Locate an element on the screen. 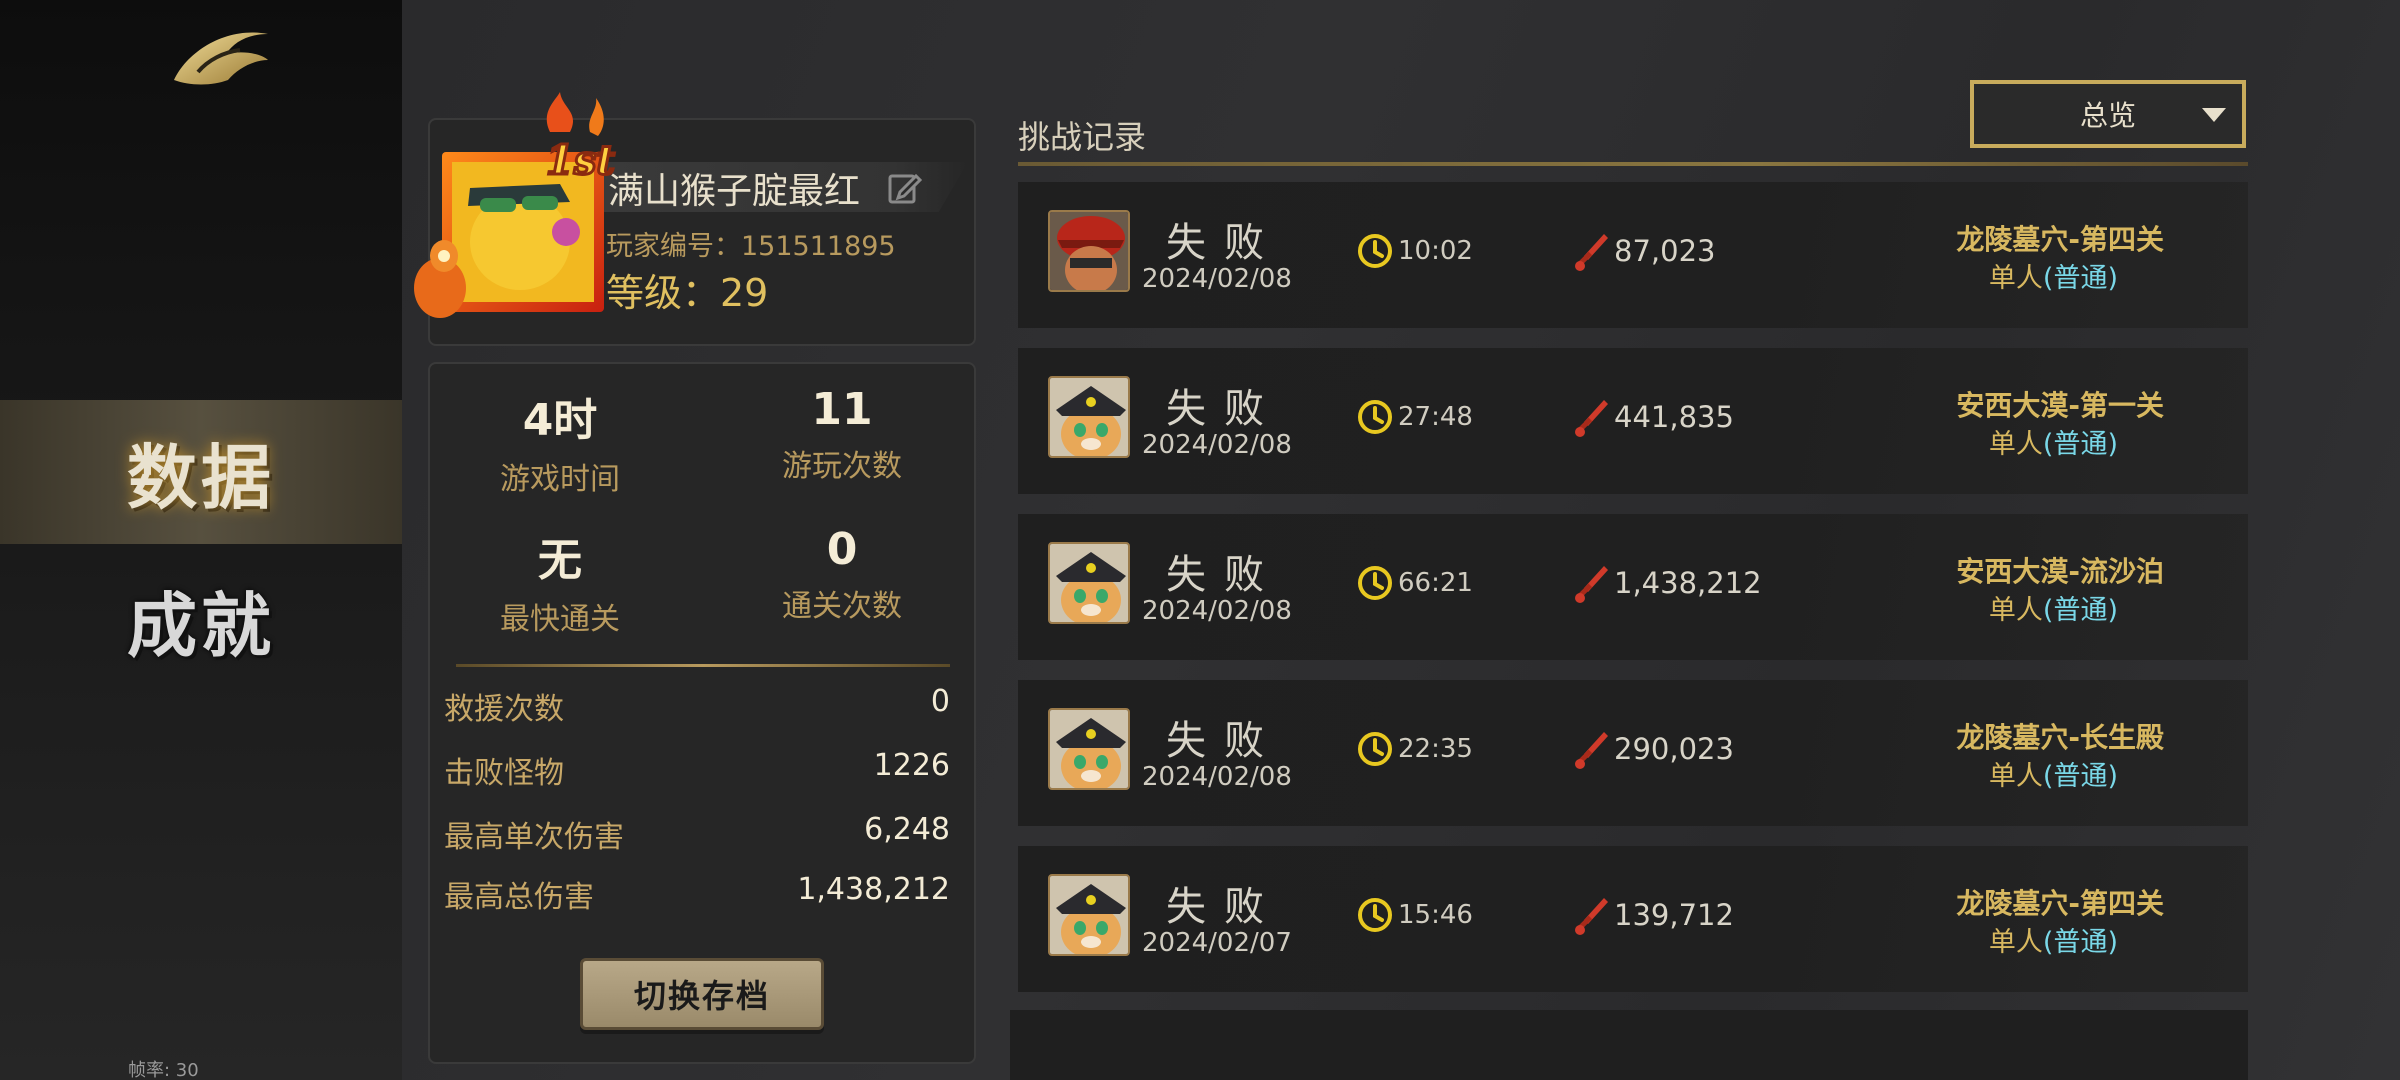 The image size is (2400, 1080). stat-play-time: 4时 游戏时间 is located at coordinates (560, 441).